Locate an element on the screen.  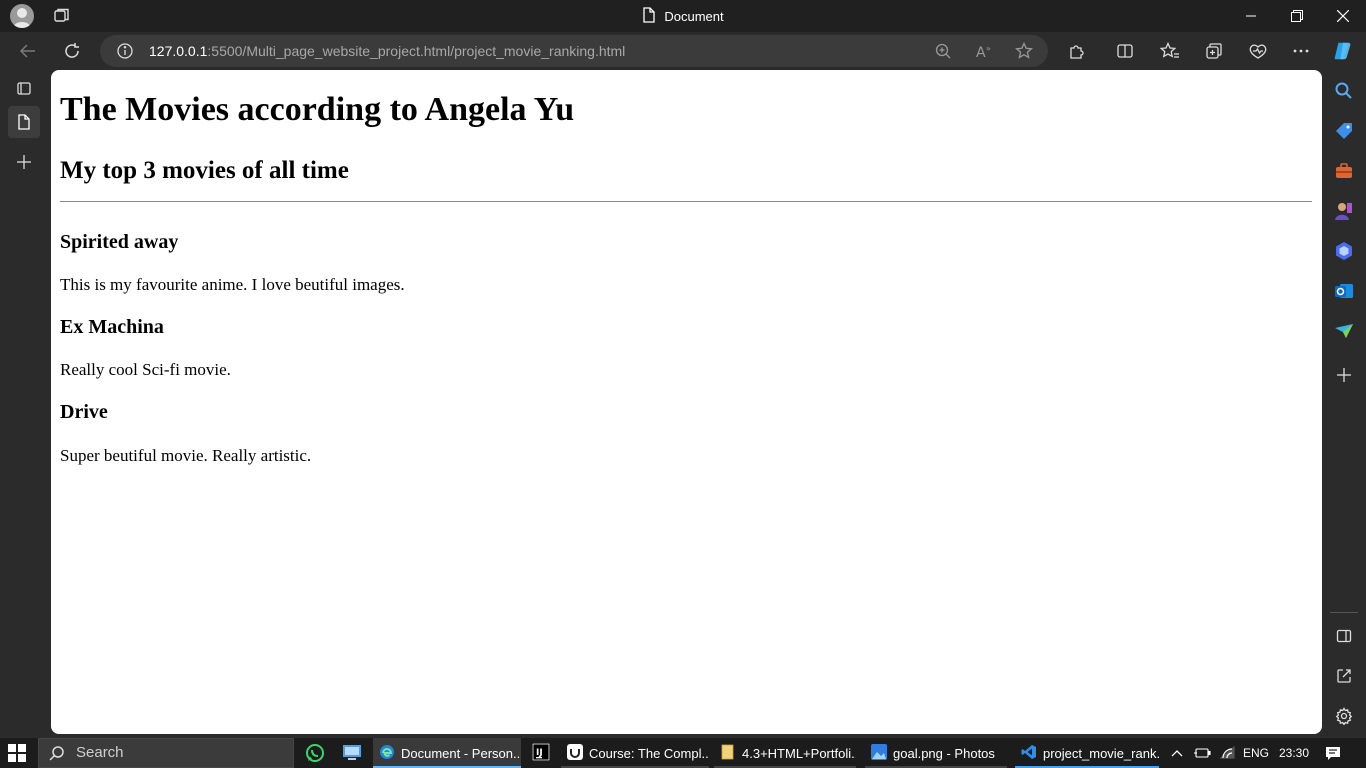
taskbar-item-intellij: IJ is located at coordinates (541, 753).